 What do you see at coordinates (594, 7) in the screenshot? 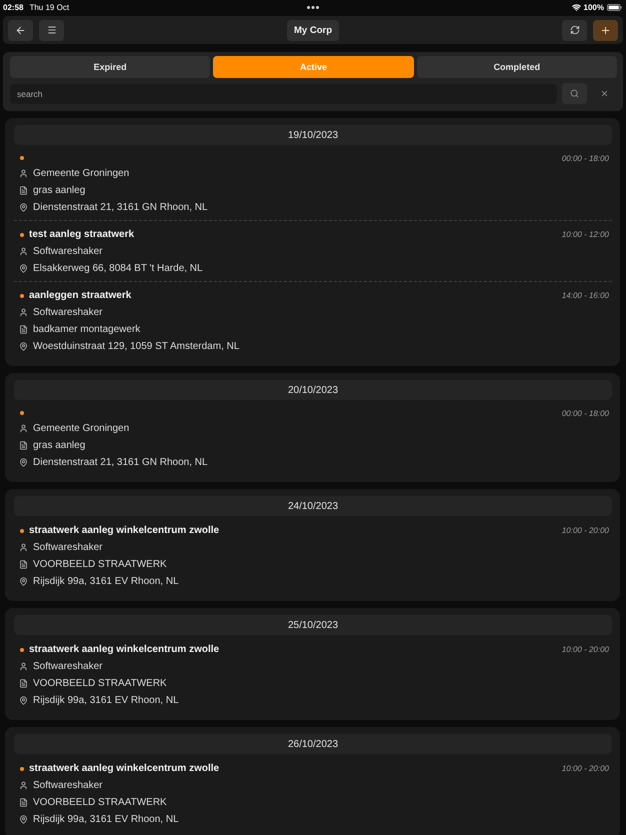
I see `battery-percent: 100%` at bounding box center [594, 7].